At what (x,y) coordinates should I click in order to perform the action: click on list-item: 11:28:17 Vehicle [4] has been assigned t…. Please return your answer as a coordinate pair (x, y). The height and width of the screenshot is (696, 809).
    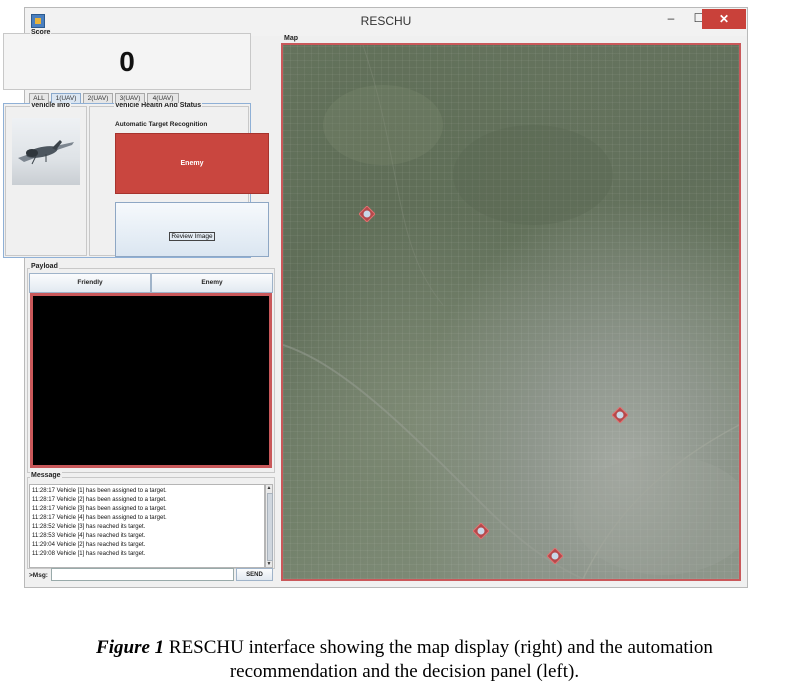
    Looking at the image, I should click on (99, 518).